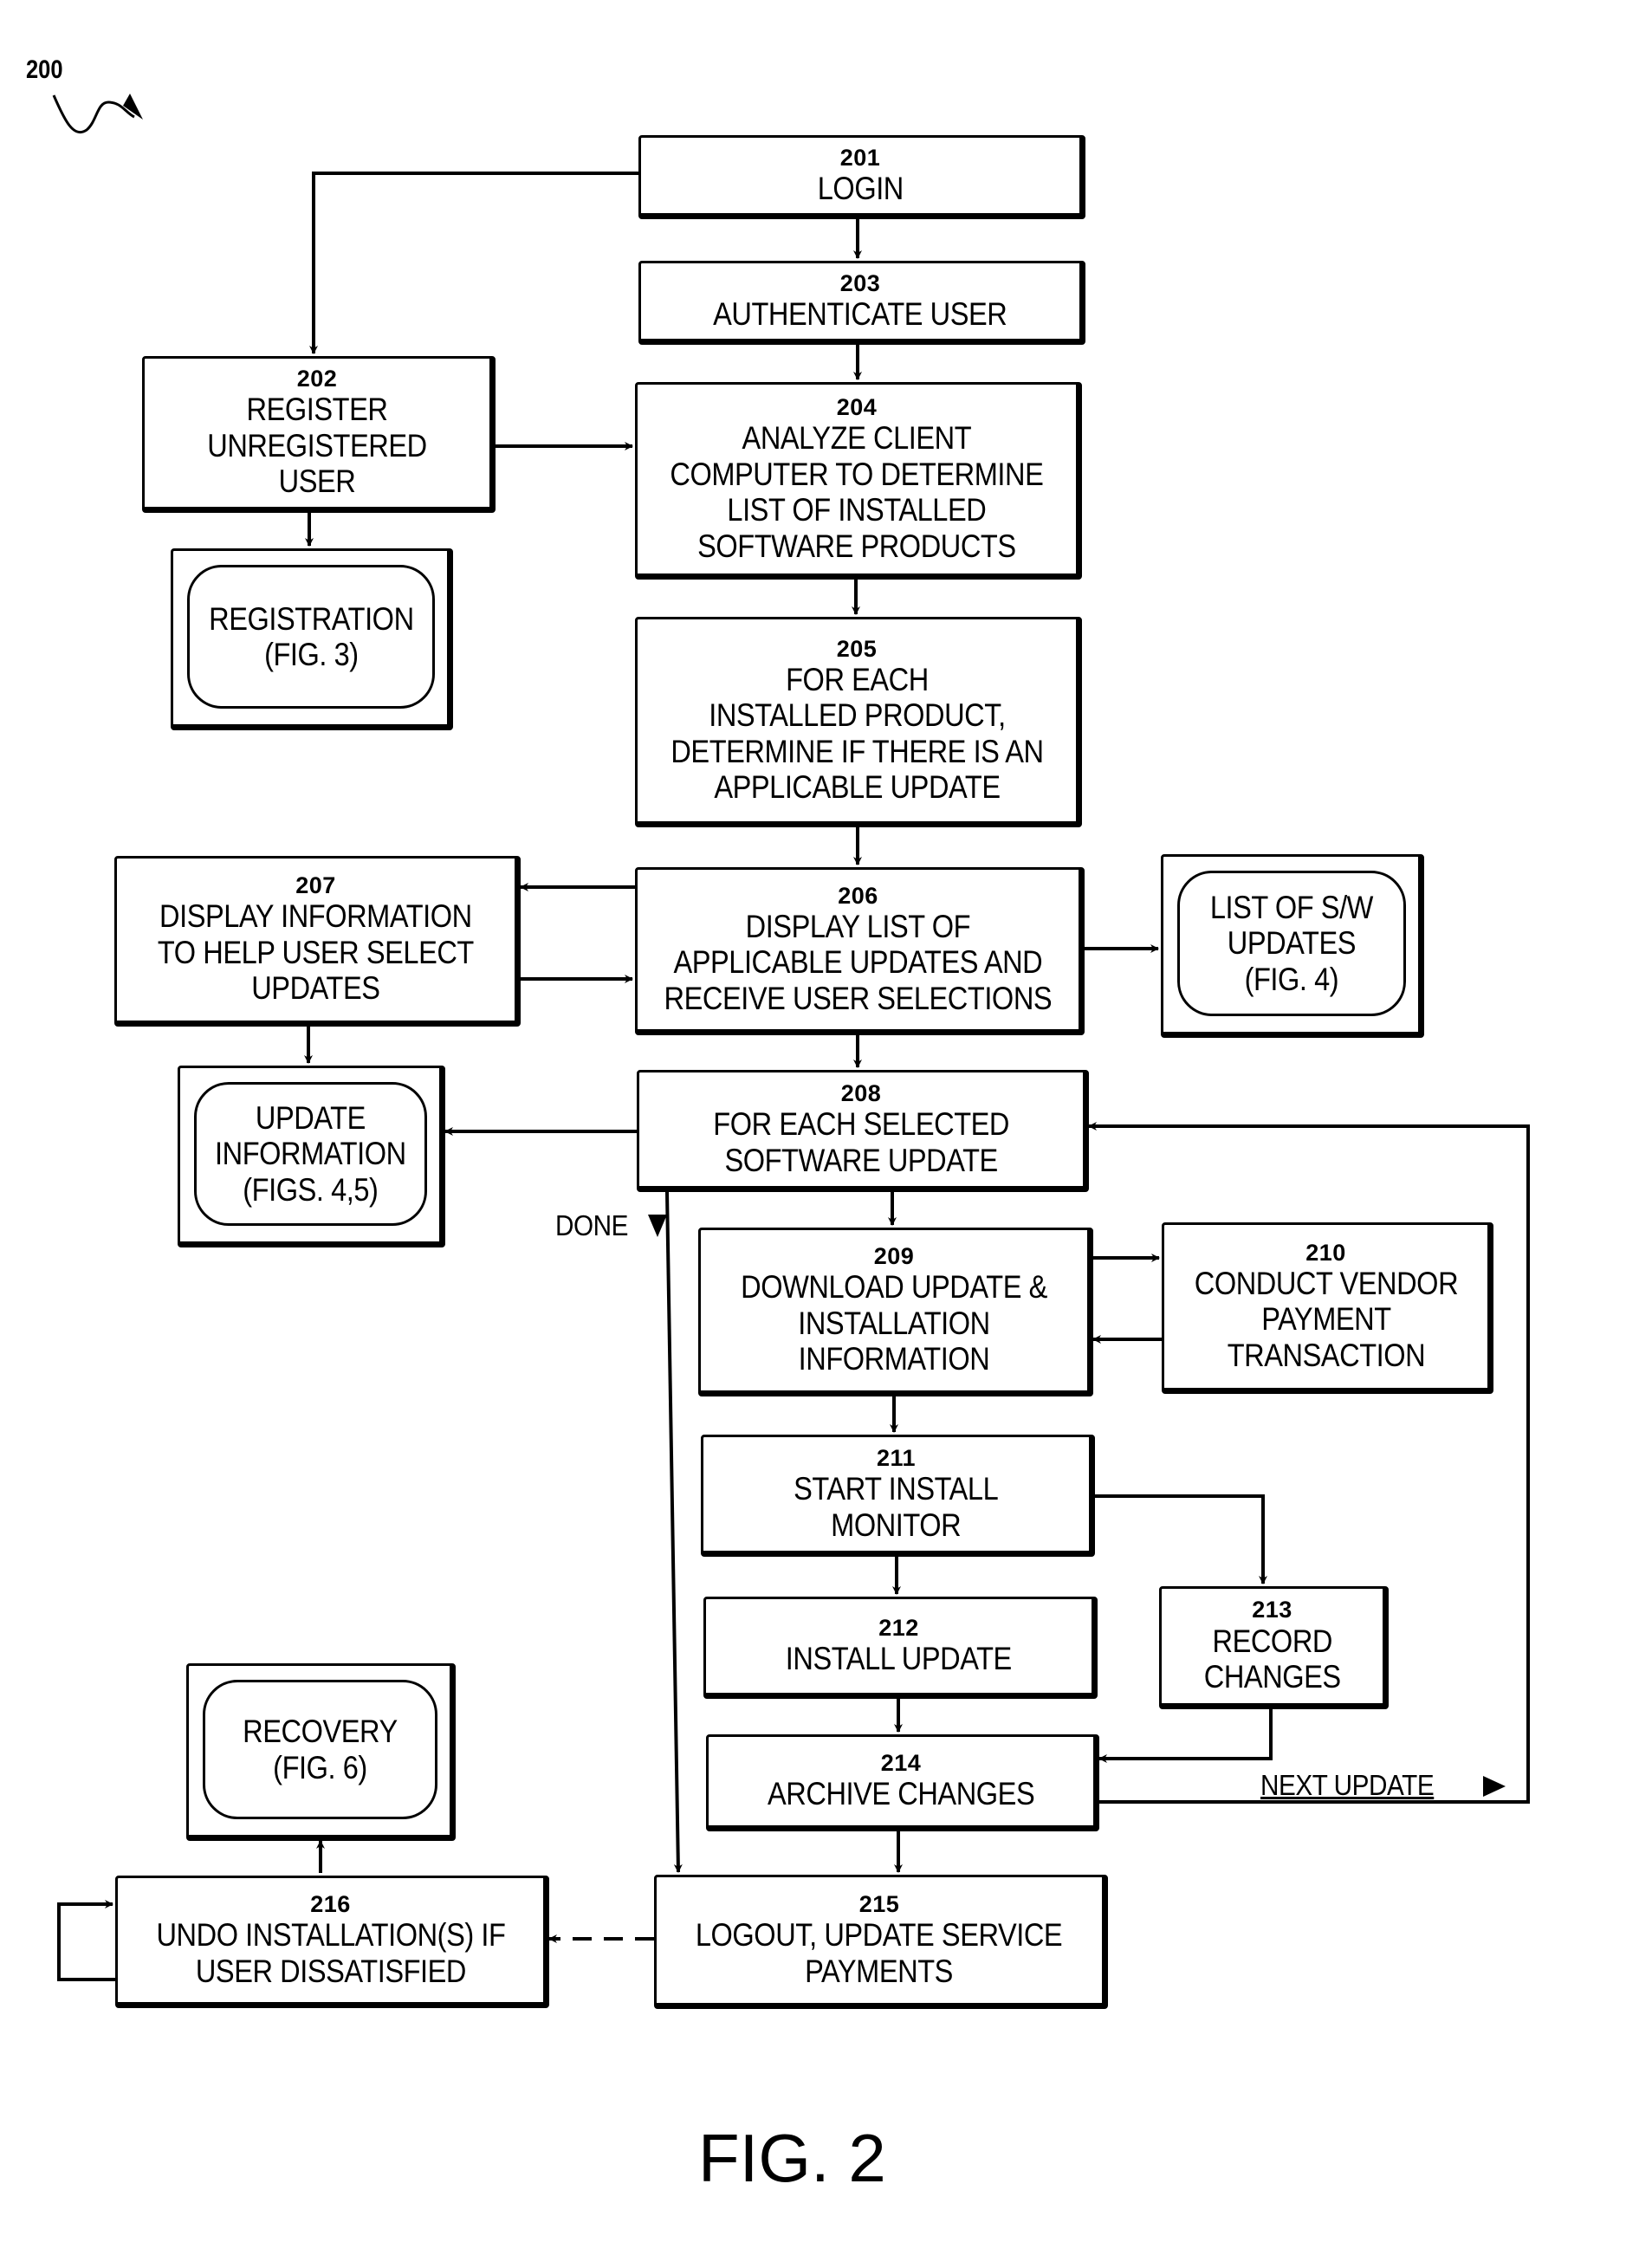  Describe the element at coordinates (857, 648) in the screenshot. I see `step-number: 205` at that location.